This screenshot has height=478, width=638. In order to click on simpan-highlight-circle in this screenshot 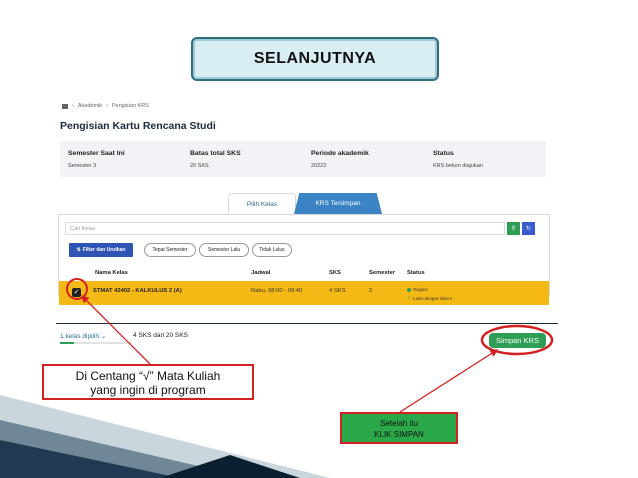, I will do `click(517, 340)`.